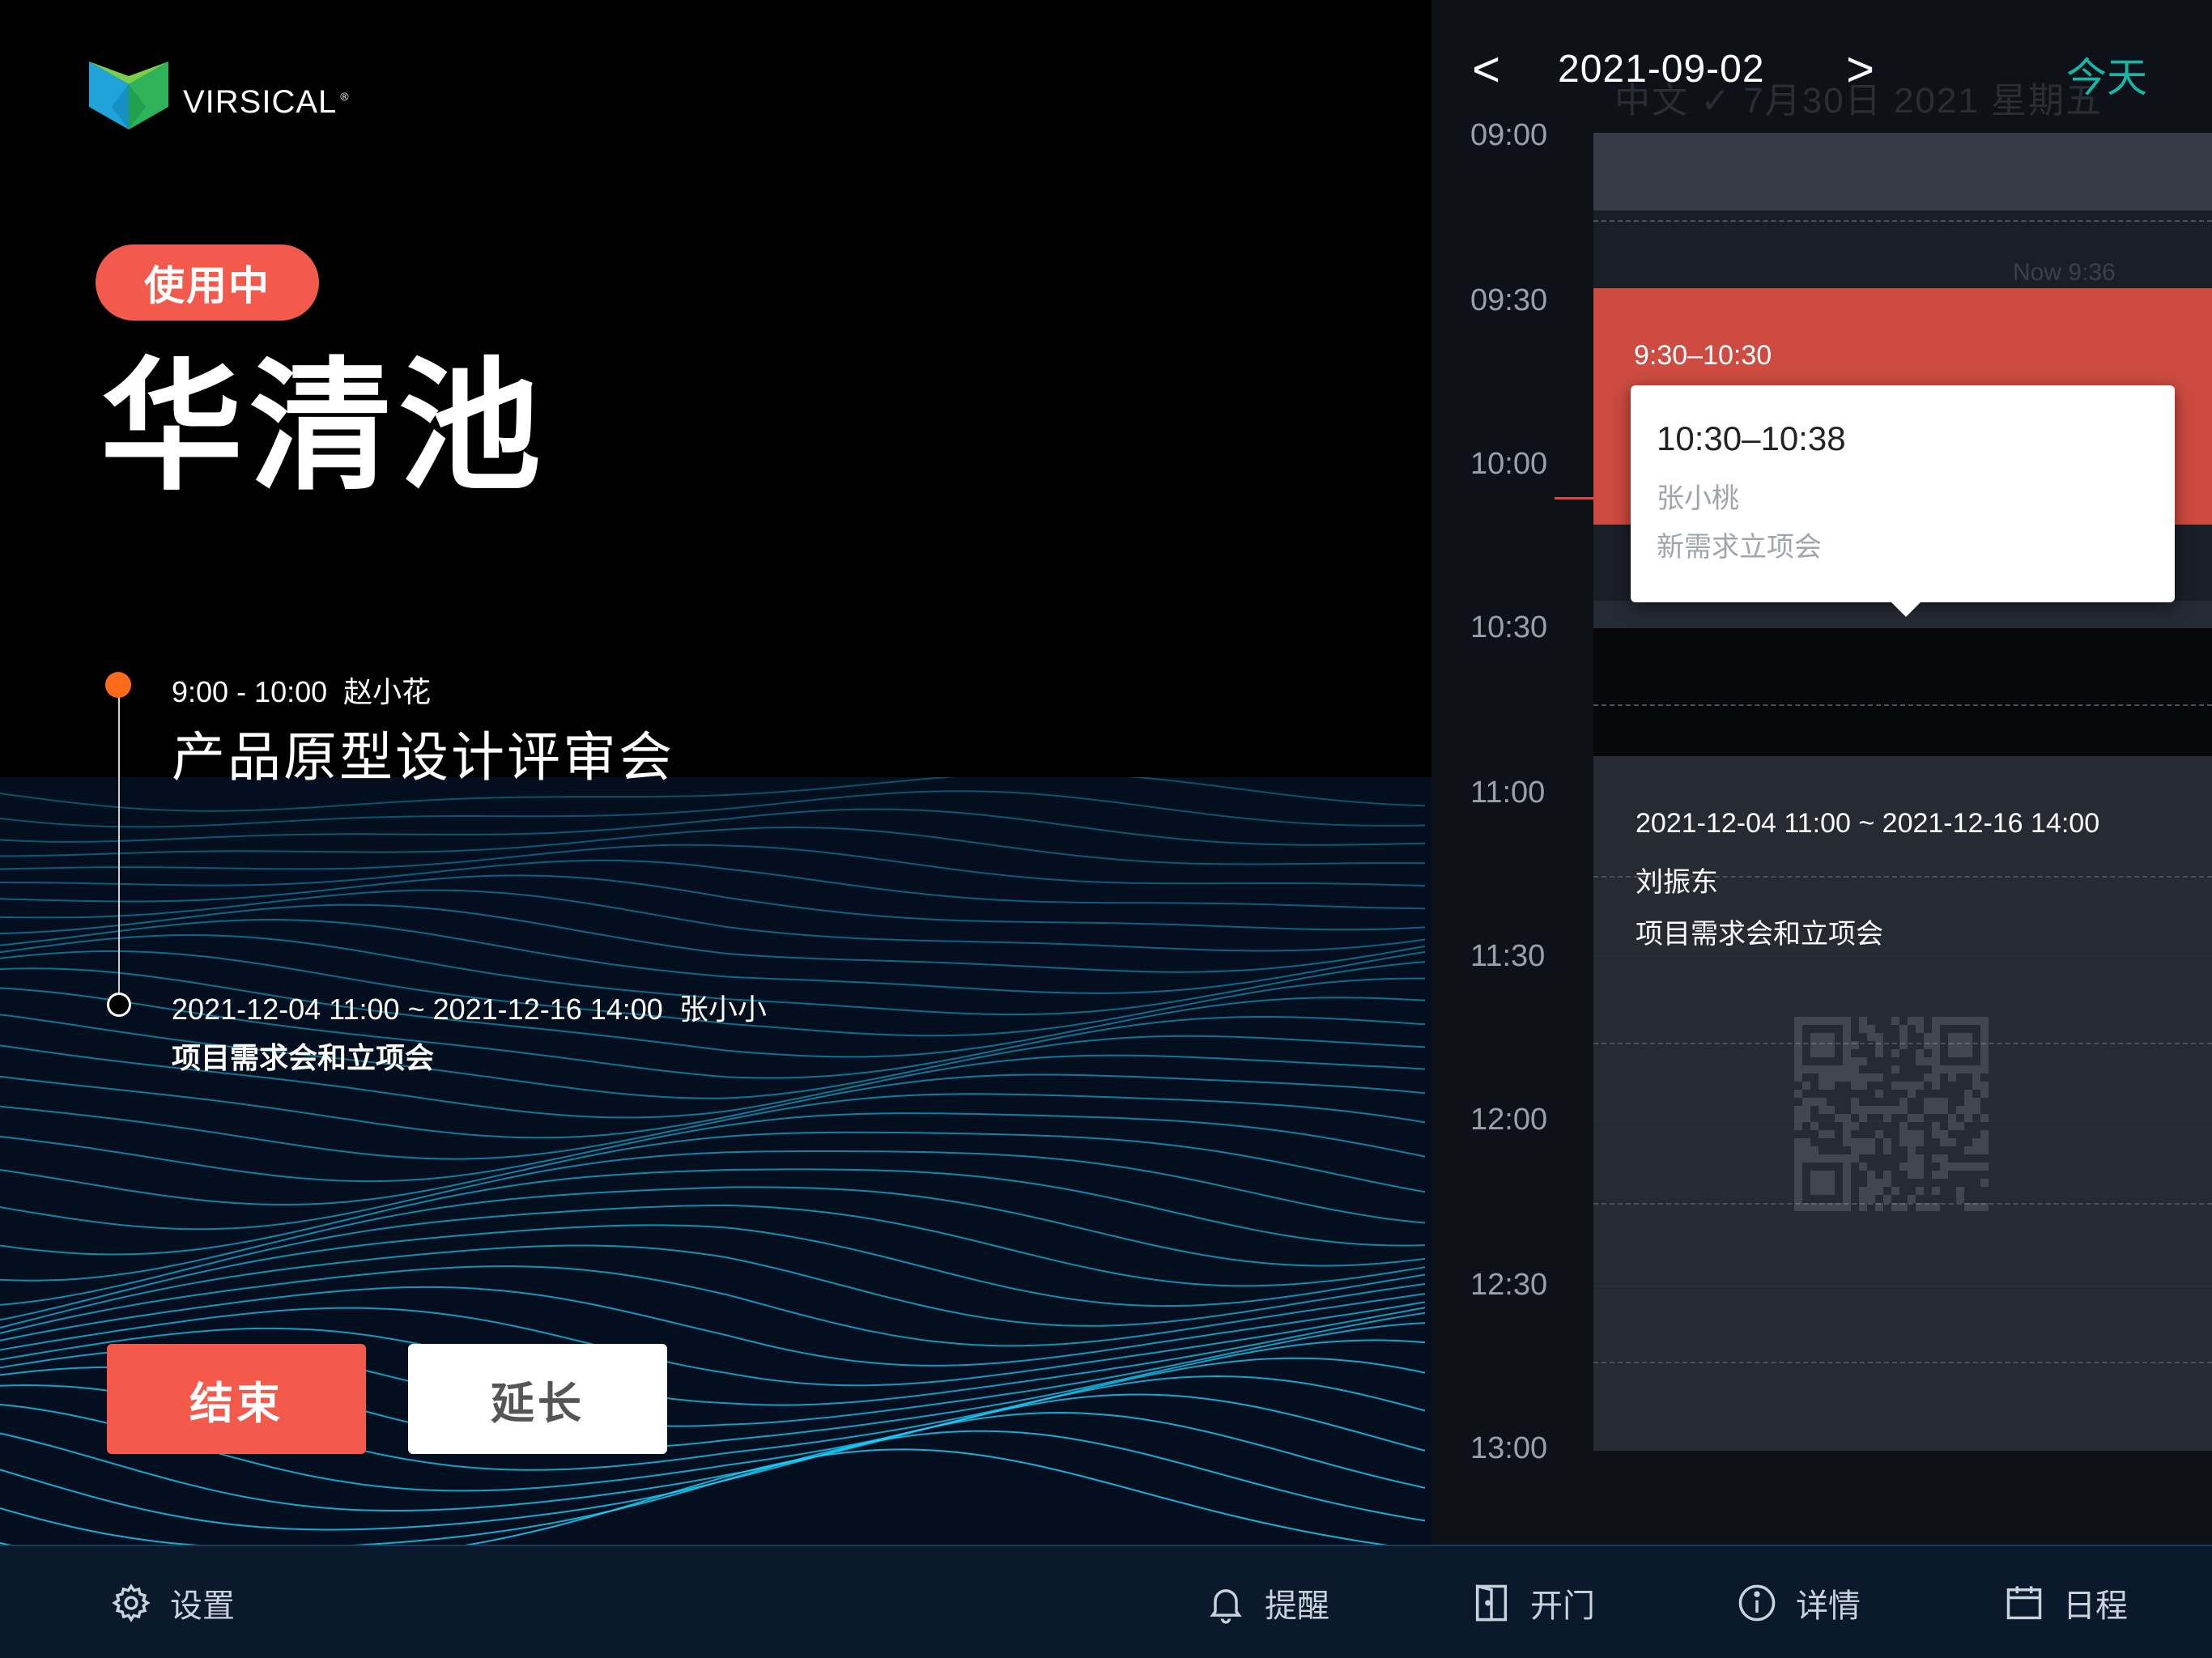 Image resolution: width=2212 pixels, height=1658 pixels. Describe the element at coordinates (1509, 627) in the screenshot. I see `time-label: 10:30` at that location.